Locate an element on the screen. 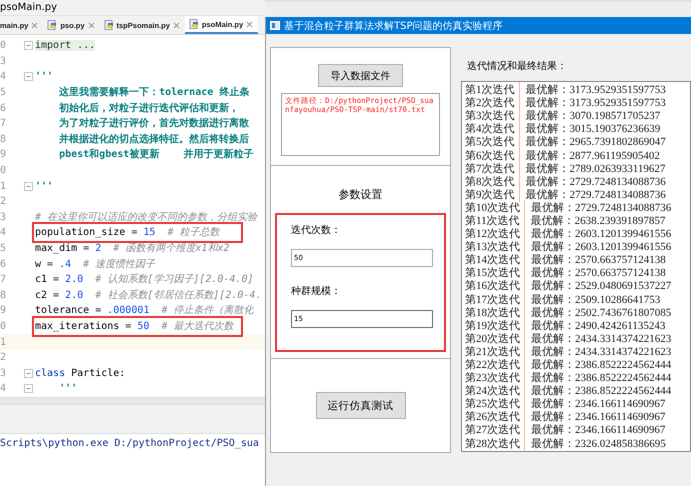 This screenshot has height=486, width=691. iteration-label: 第21次迭代 is located at coordinates (493, 351).